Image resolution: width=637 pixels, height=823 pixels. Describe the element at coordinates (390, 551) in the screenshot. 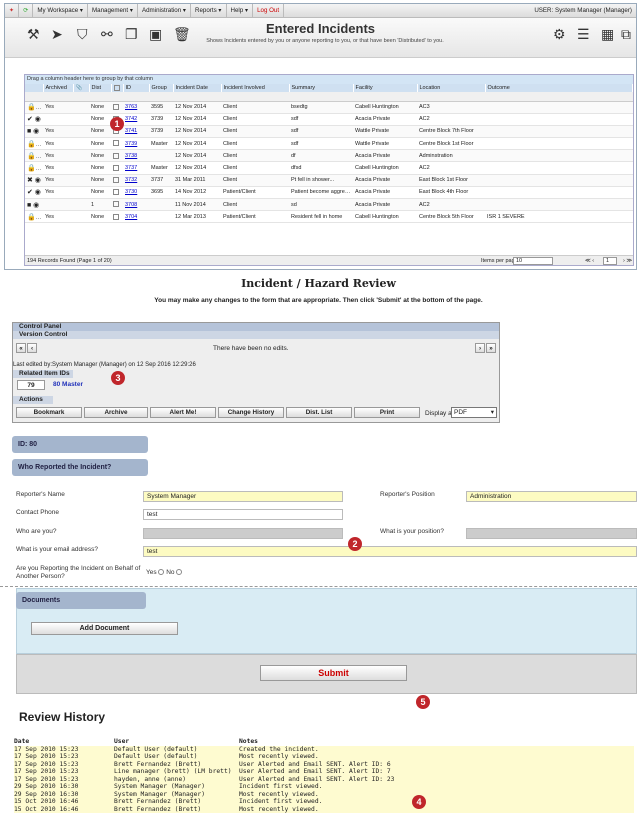

I see `email-field: test` at that location.